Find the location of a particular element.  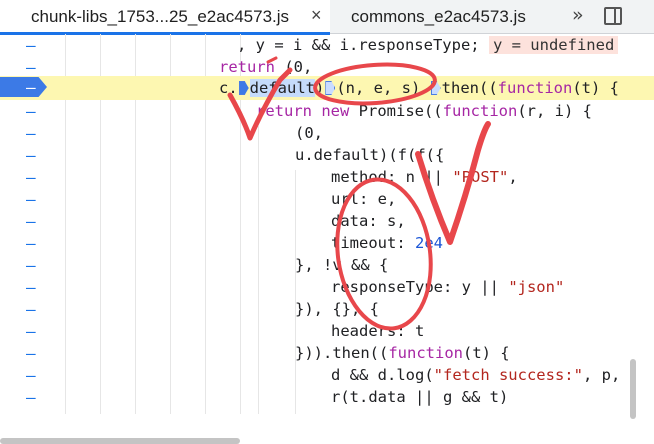

tab-chunk-libs: chunk-libs_1753...25_e2ac4573.js × is located at coordinates (165, 17).